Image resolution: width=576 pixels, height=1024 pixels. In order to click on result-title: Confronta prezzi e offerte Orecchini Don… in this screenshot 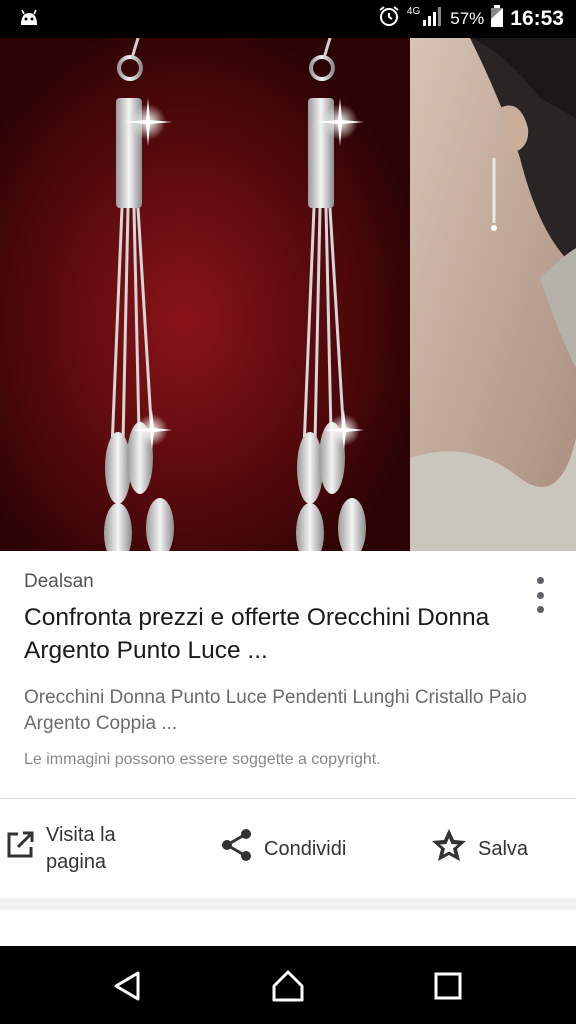, I will do `click(274, 634)`.